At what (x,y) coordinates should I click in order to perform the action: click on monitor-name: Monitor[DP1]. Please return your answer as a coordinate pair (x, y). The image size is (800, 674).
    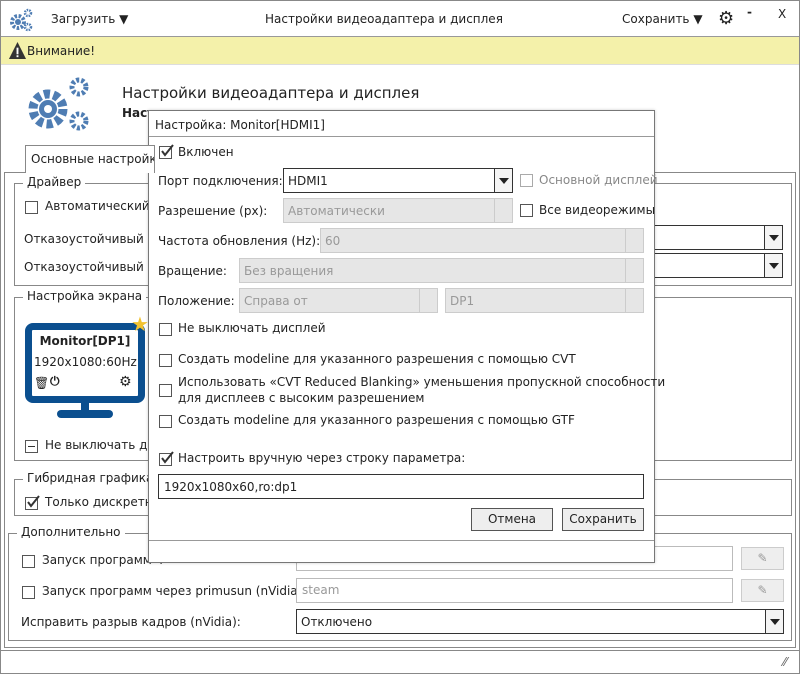
    Looking at the image, I should click on (85, 341).